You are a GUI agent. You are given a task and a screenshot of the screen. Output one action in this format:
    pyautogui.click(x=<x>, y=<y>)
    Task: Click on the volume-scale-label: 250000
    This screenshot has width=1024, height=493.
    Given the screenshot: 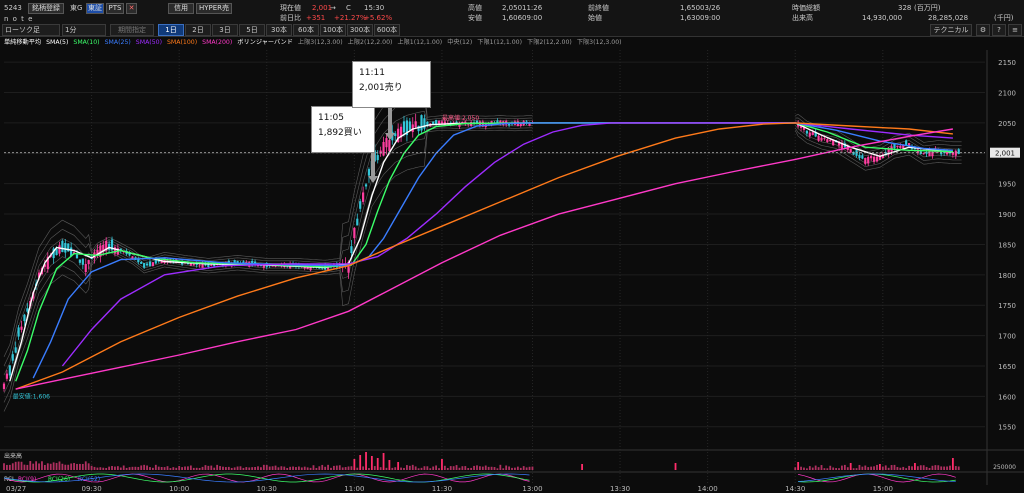 What is the action you would take?
    pyautogui.click(x=1004, y=467)
    